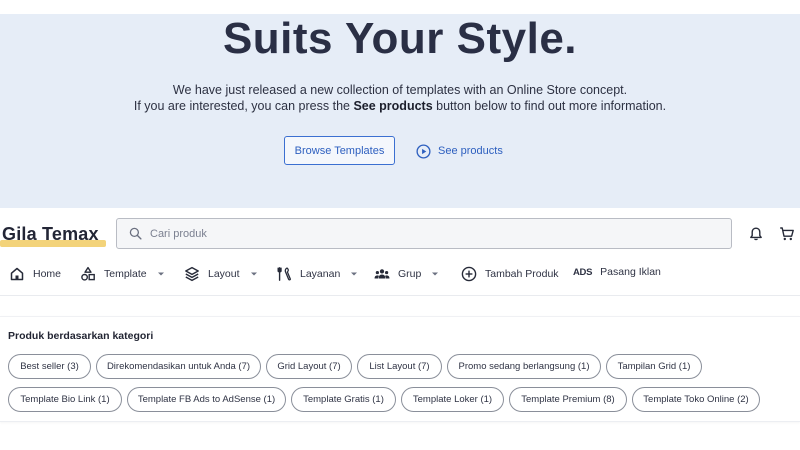  I want to click on hero-instruction-bold: See products, so click(393, 106).